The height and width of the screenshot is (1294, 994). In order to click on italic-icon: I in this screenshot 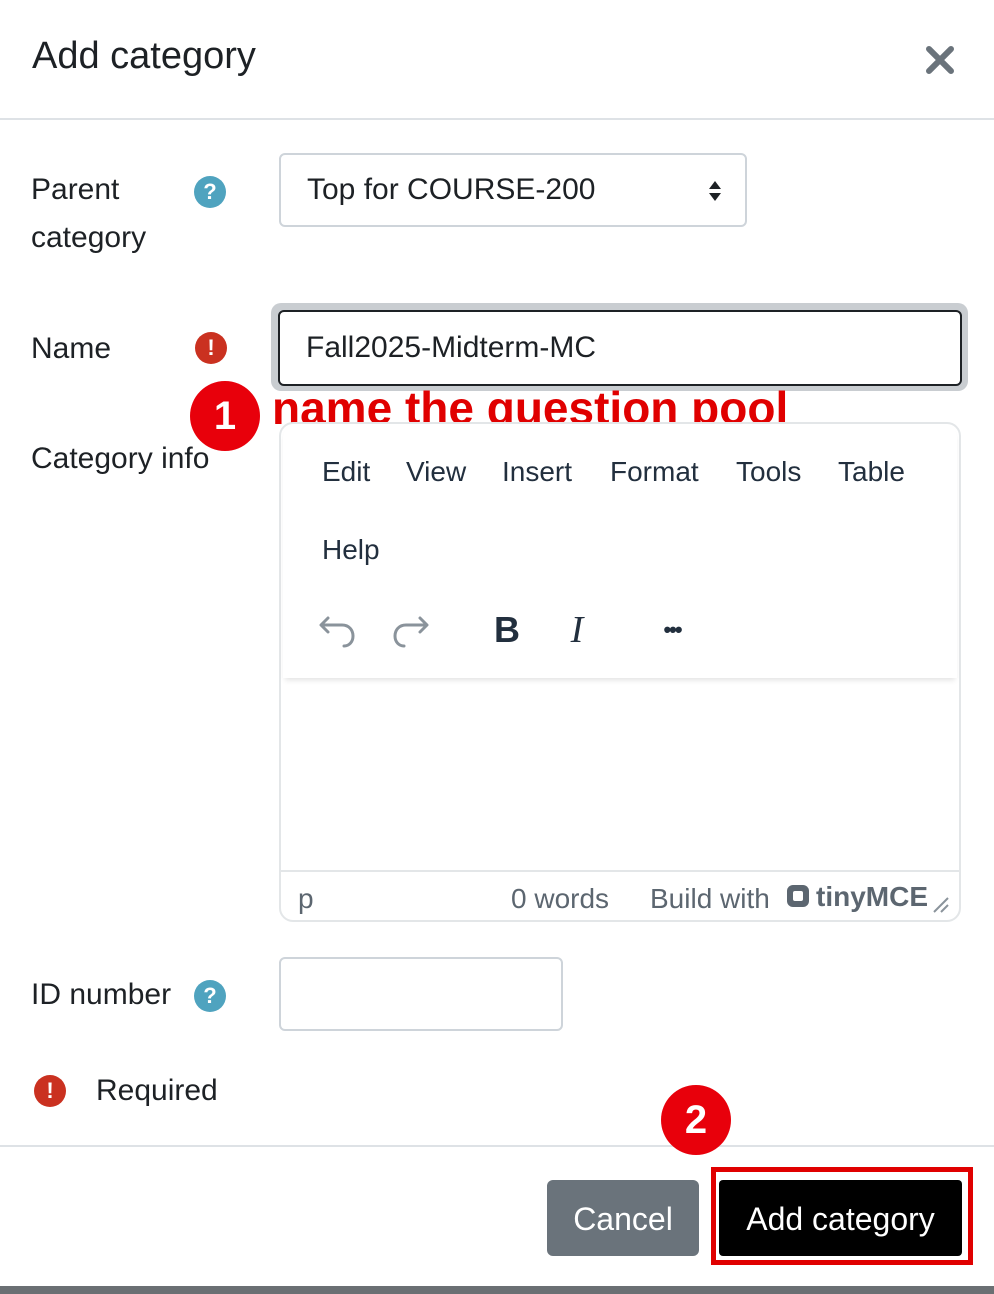, I will do `click(577, 630)`.